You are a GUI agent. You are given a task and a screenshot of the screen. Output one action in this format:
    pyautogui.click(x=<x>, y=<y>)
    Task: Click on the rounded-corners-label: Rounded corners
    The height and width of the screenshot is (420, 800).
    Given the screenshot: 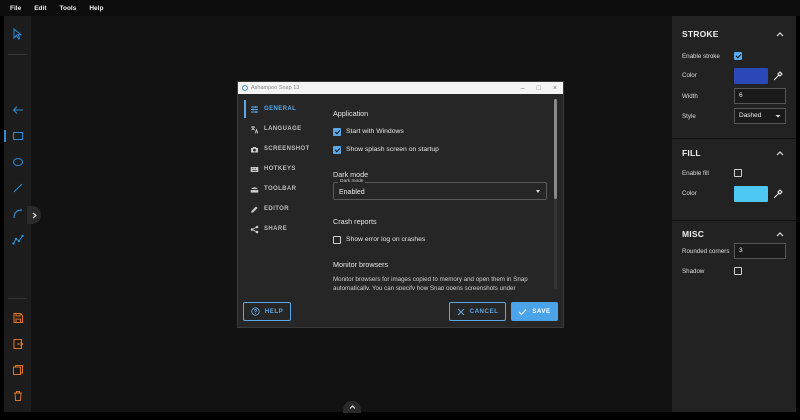 What is the action you would take?
    pyautogui.click(x=706, y=251)
    